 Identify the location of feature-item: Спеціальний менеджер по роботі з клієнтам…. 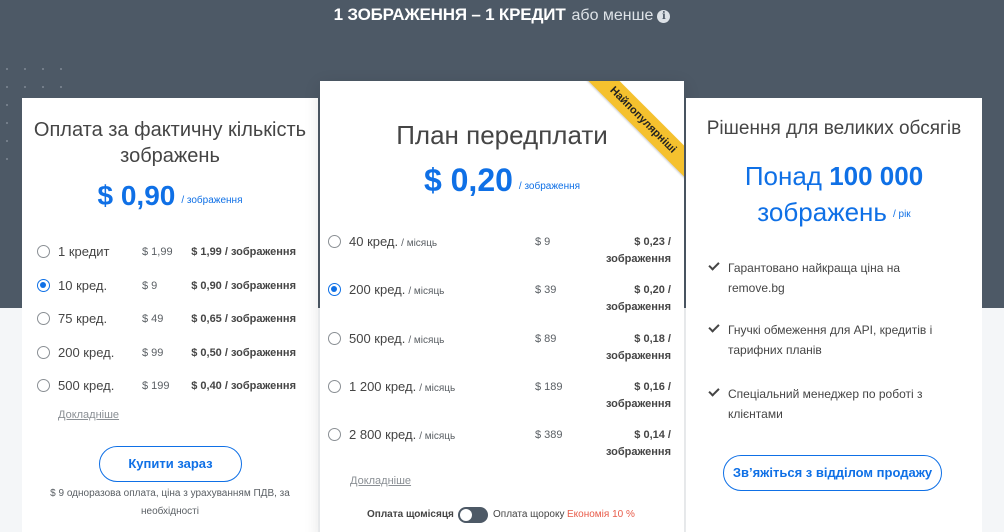
(838, 404).